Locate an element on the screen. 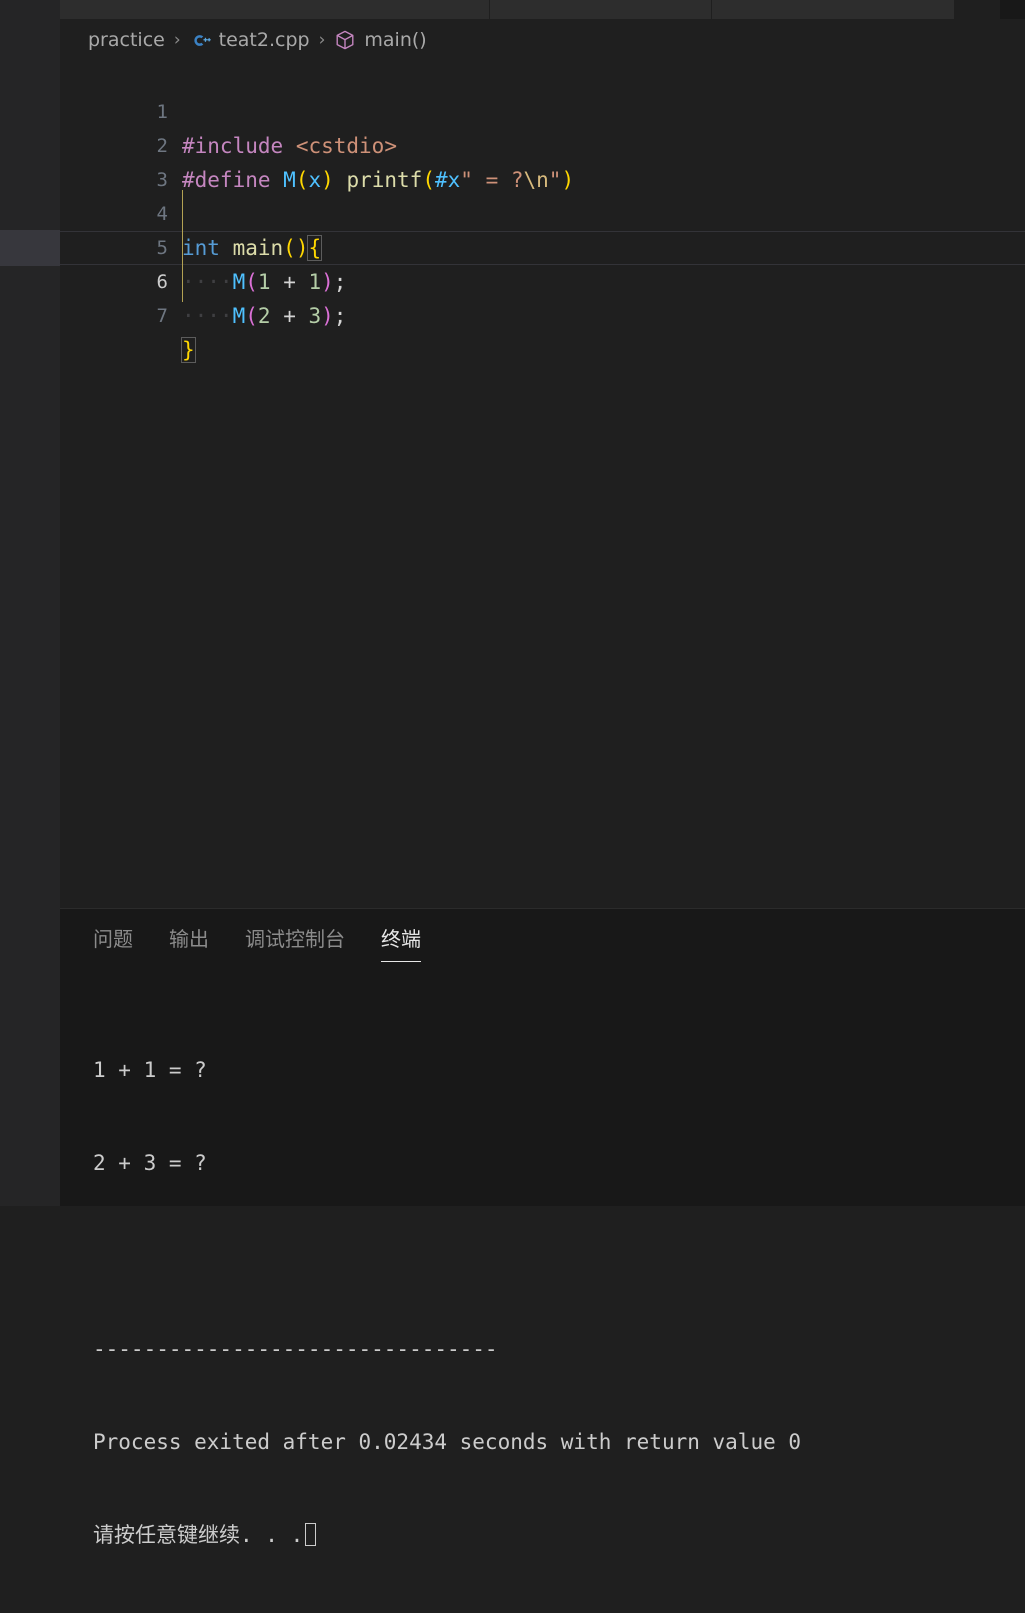  breadcrumb-item-folder: practice is located at coordinates (126, 40).